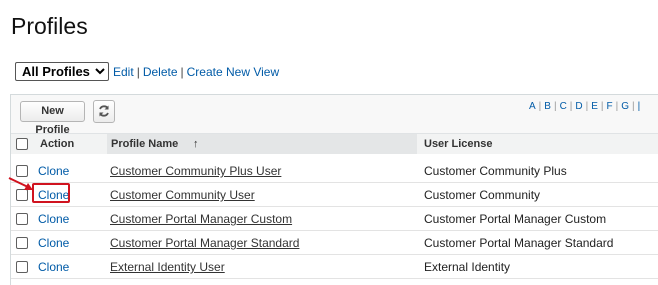 The image size is (658, 285). Describe the element at coordinates (625, 106) in the screenshot. I see `alpha-g: G` at that location.